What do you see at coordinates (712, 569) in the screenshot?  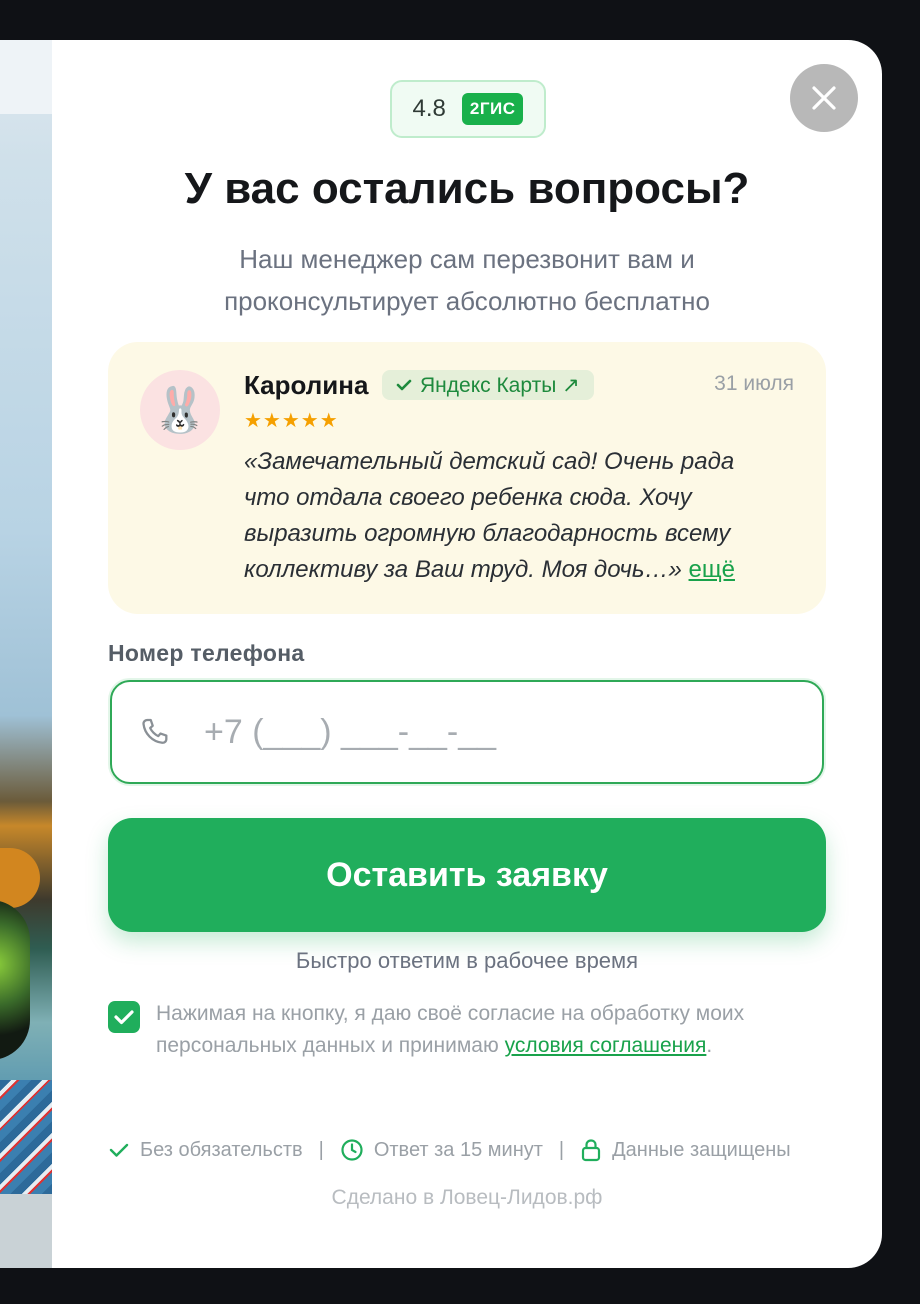 I see `review-more-link: ещё` at bounding box center [712, 569].